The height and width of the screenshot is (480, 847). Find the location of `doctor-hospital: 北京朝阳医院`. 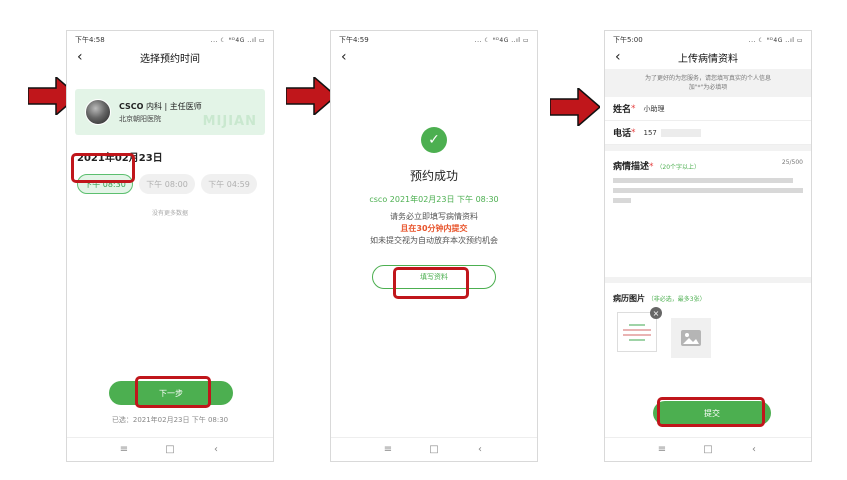

doctor-hospital: 北京朝阳医院 is located at coordinates (140, 118).